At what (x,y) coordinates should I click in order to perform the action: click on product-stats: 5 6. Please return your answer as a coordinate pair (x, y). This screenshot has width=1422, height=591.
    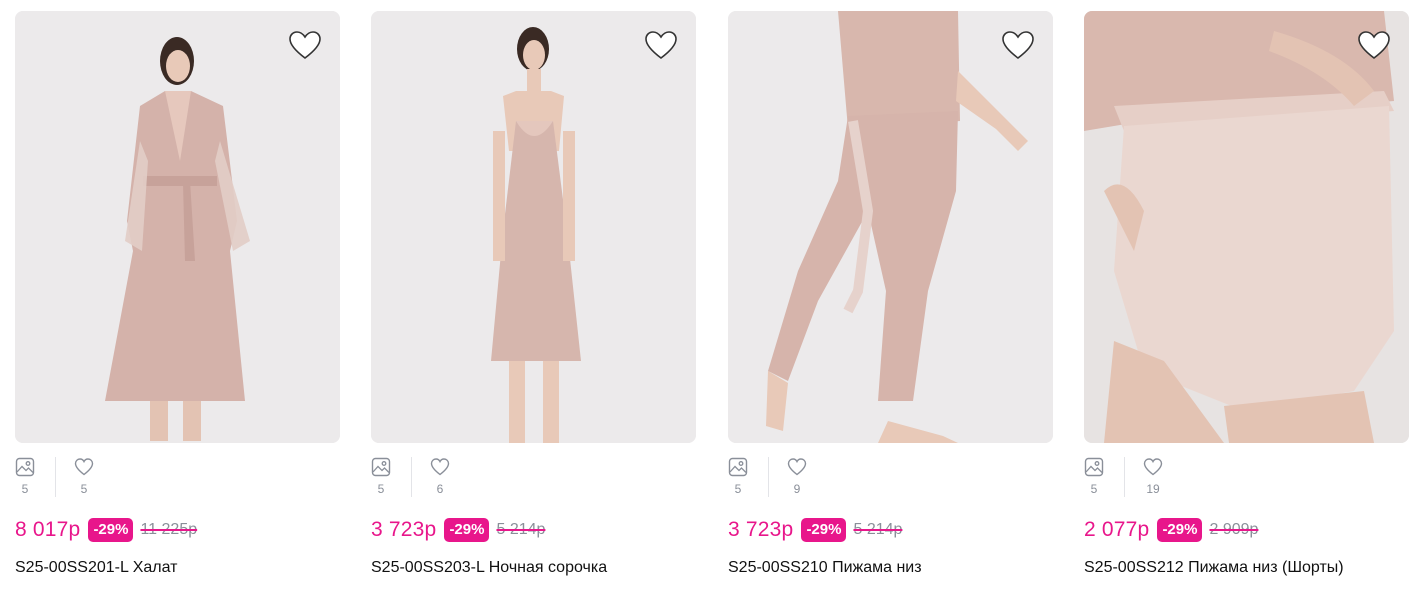
    Looking at the image, I should click on (410, 477).